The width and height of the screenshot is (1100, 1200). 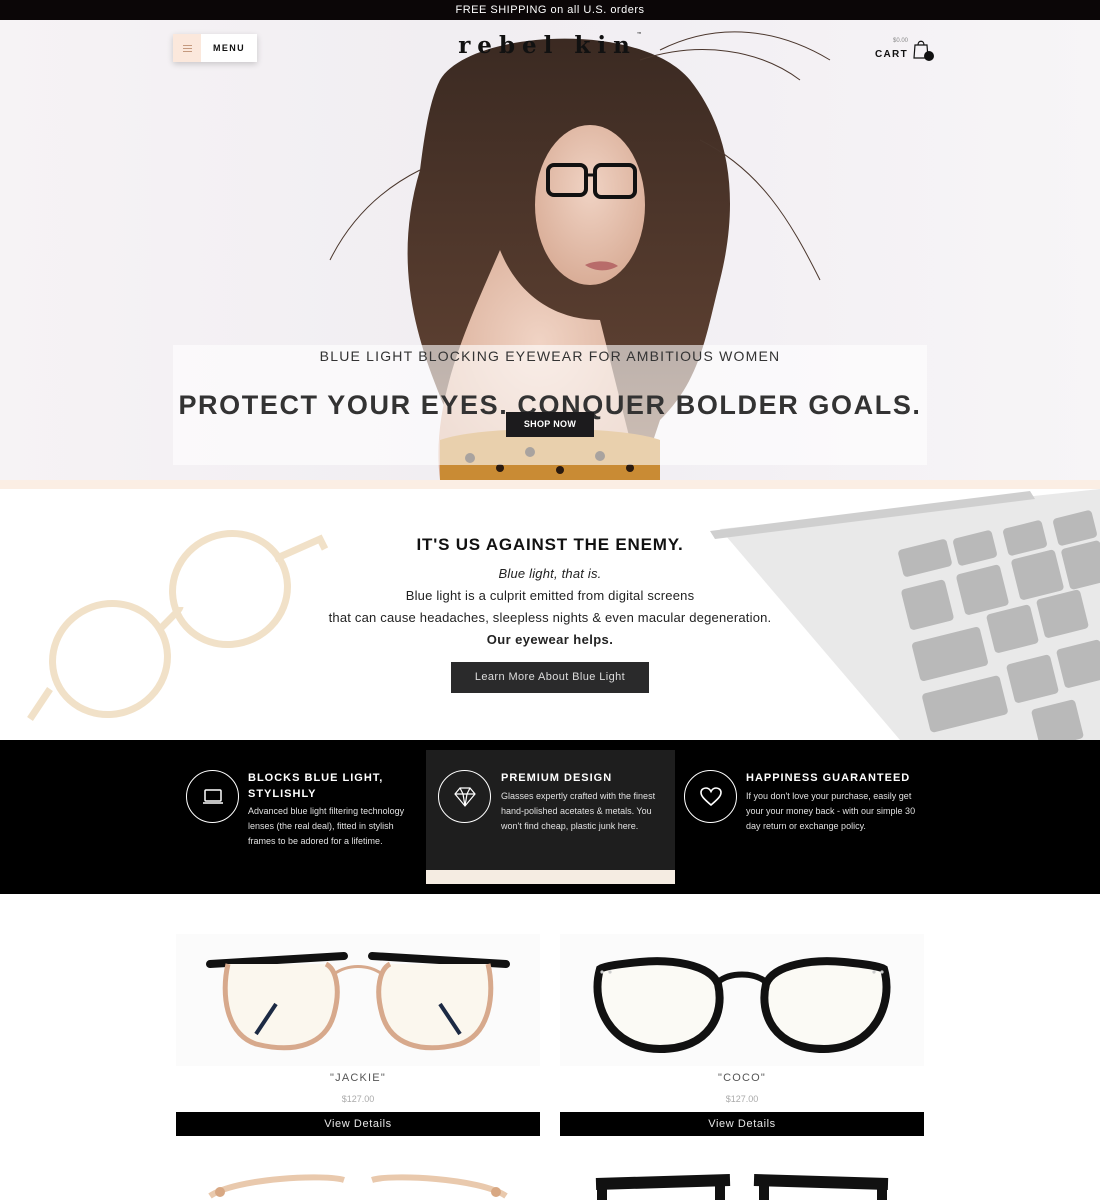 I want to click on learn-more-button: Learn More About Blue Light, so click(x=550, y=677).